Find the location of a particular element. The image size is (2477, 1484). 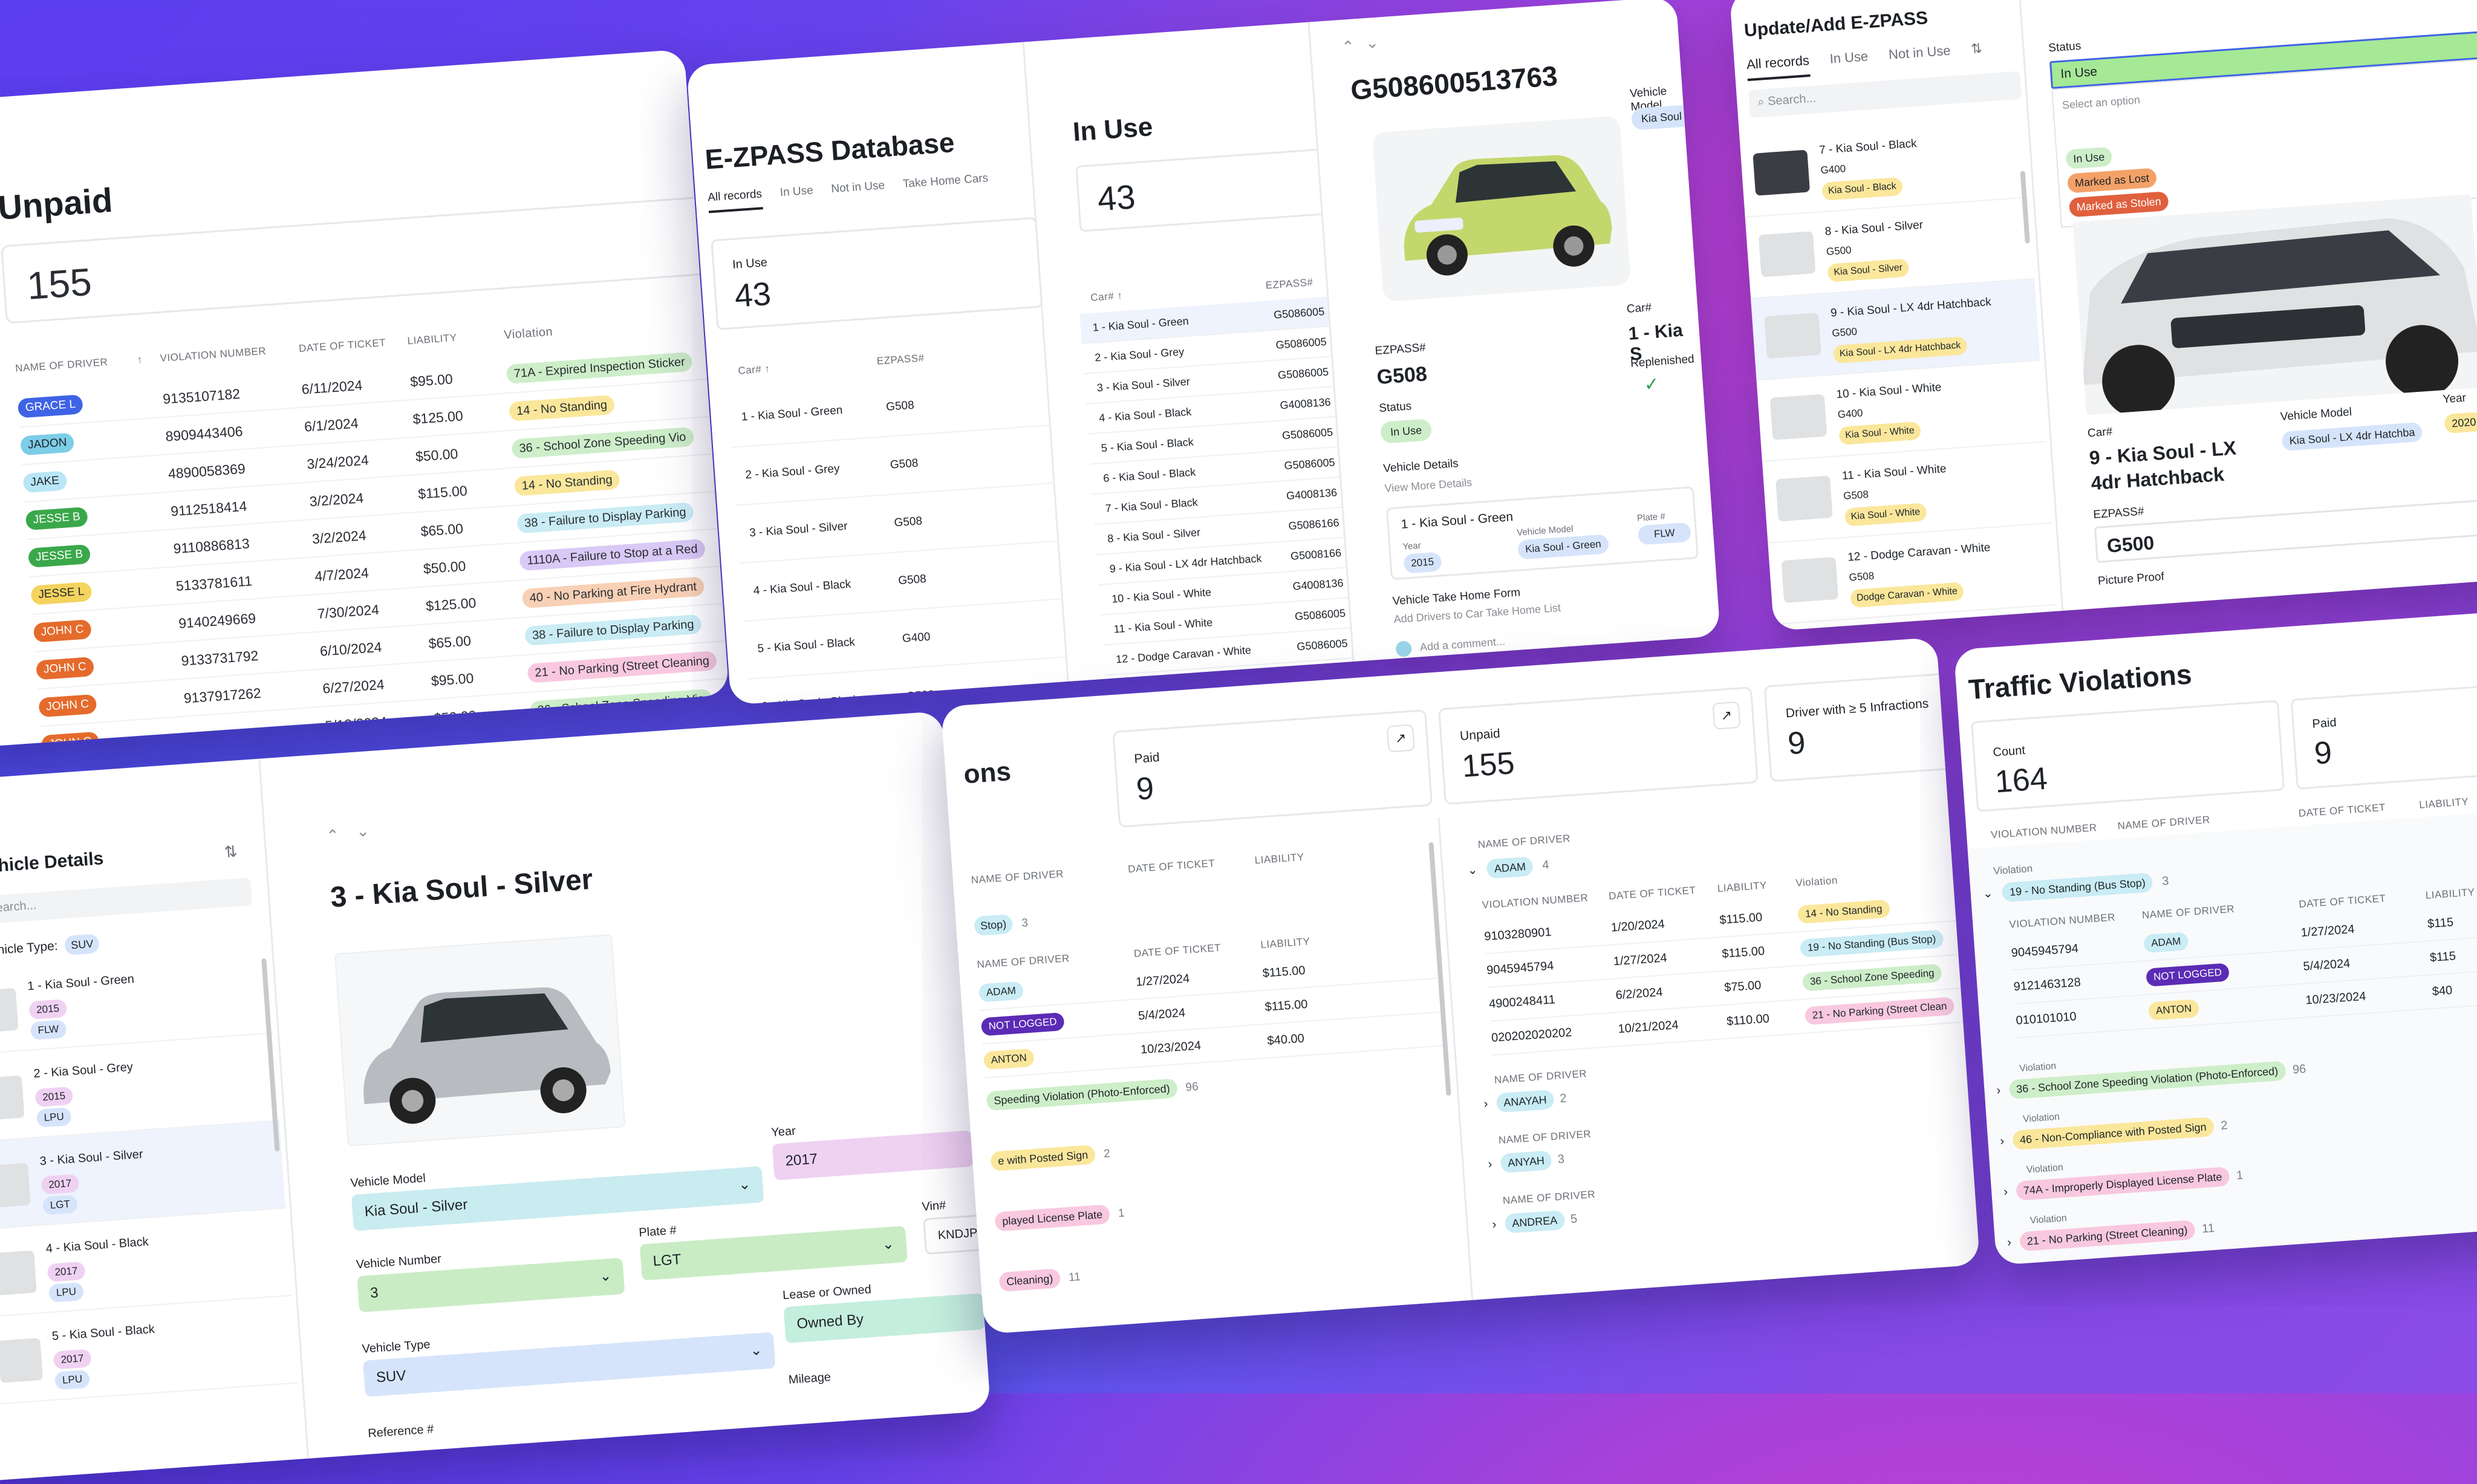

plate-chip: LPU is located at coordinates (54, 1117).